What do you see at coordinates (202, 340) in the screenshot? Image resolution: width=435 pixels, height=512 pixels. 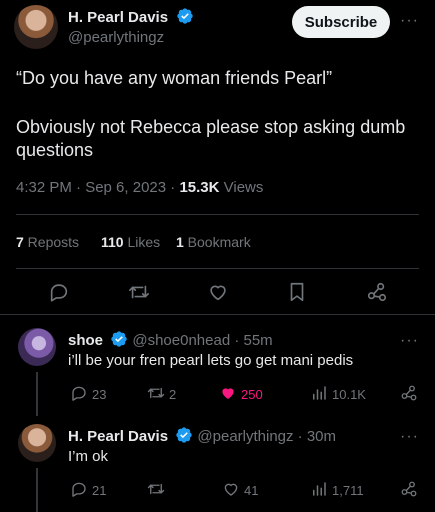 I see `reply-handle-time: @shoe0nhead · 55m` at bounding box center [202, 340].